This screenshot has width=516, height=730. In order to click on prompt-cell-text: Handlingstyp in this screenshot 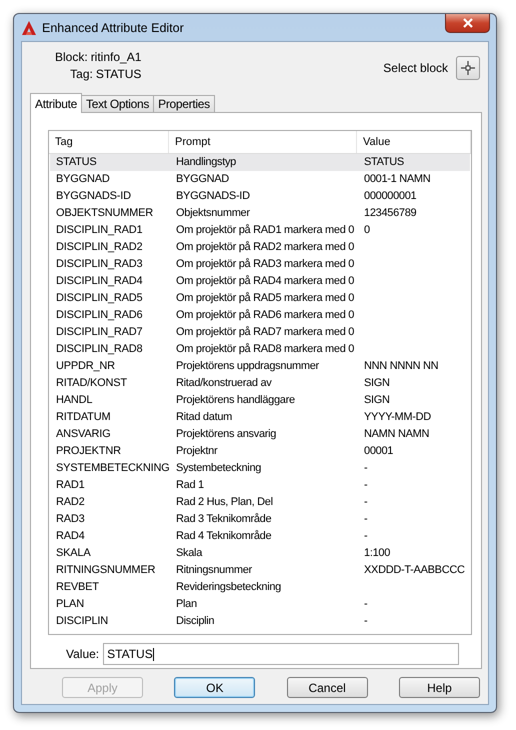, I will do `click(206, 162)`.